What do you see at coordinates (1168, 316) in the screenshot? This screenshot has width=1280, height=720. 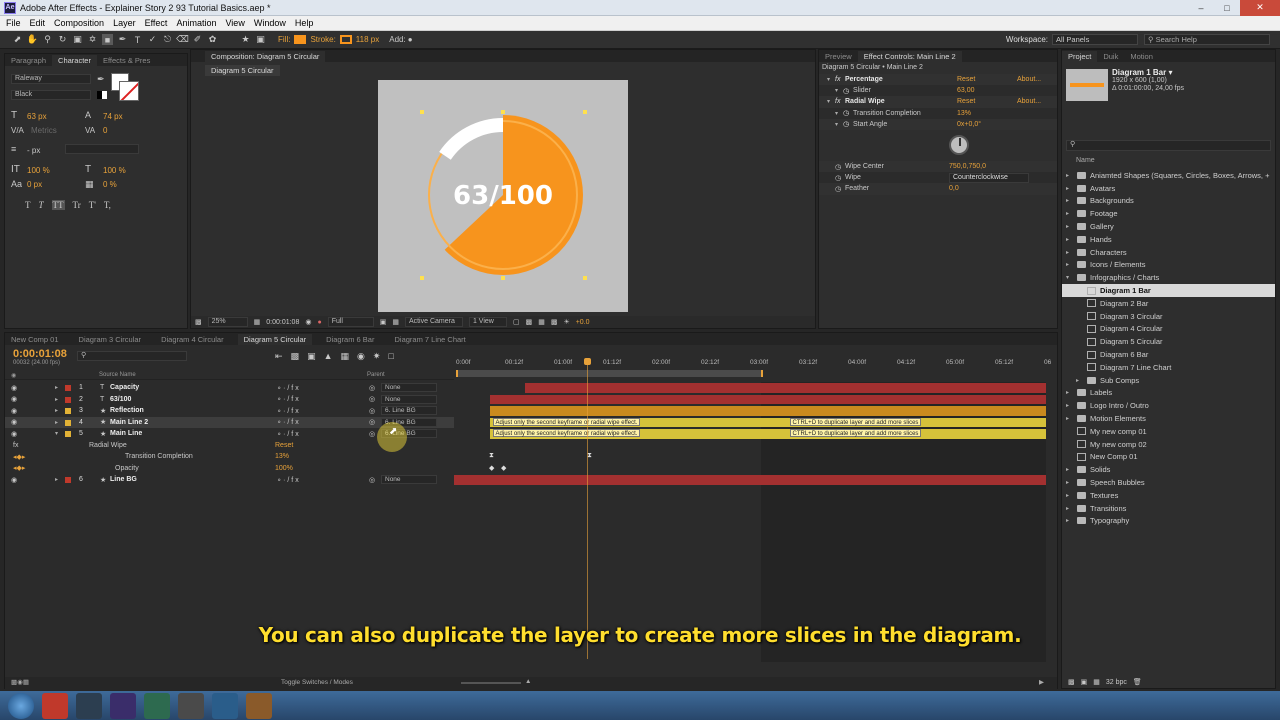 I see `project-item: Diagram 3 Circular` at bounding box center [1168, 316].